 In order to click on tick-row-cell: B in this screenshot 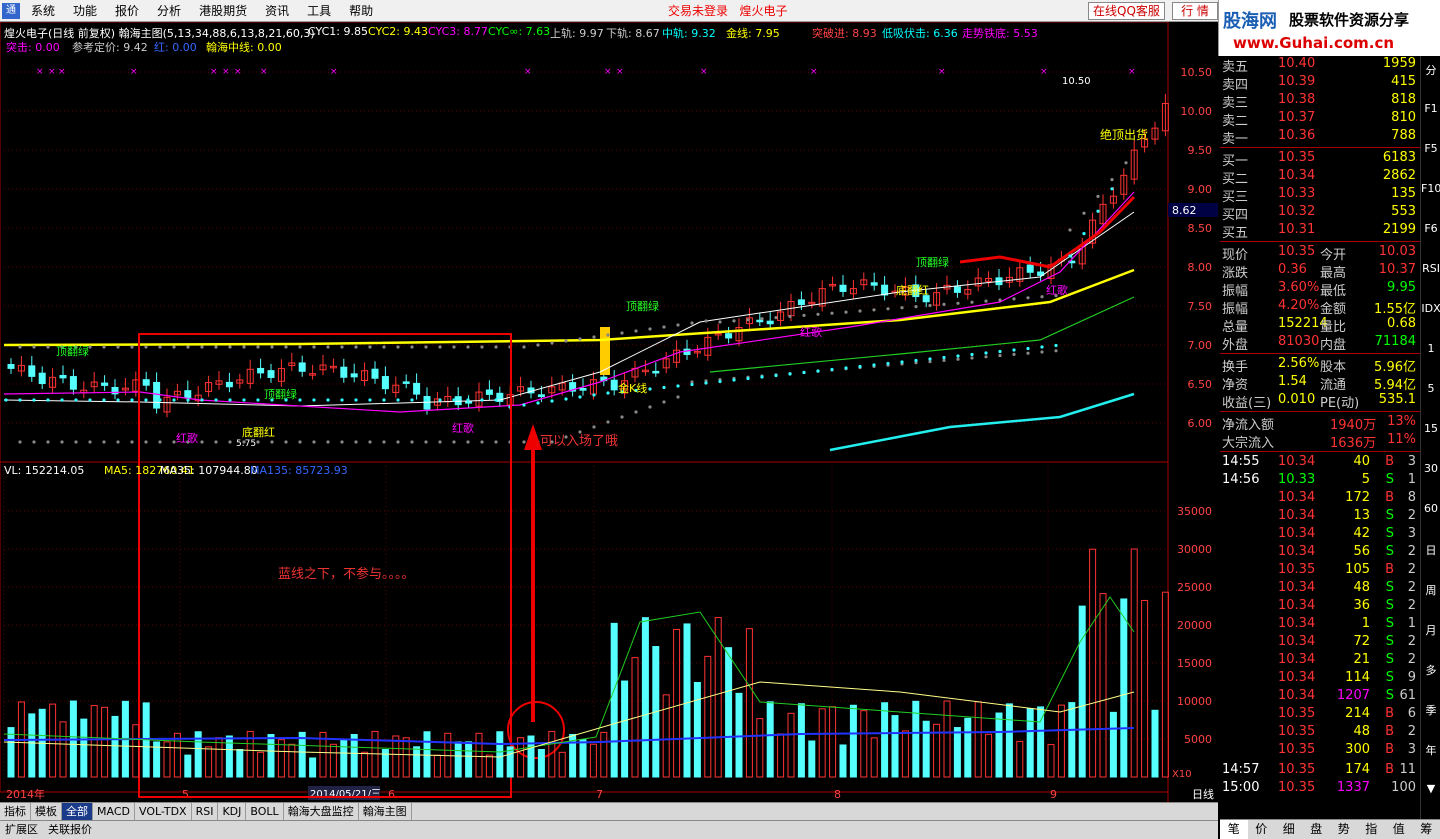, I will do `click(1389, 749)`.